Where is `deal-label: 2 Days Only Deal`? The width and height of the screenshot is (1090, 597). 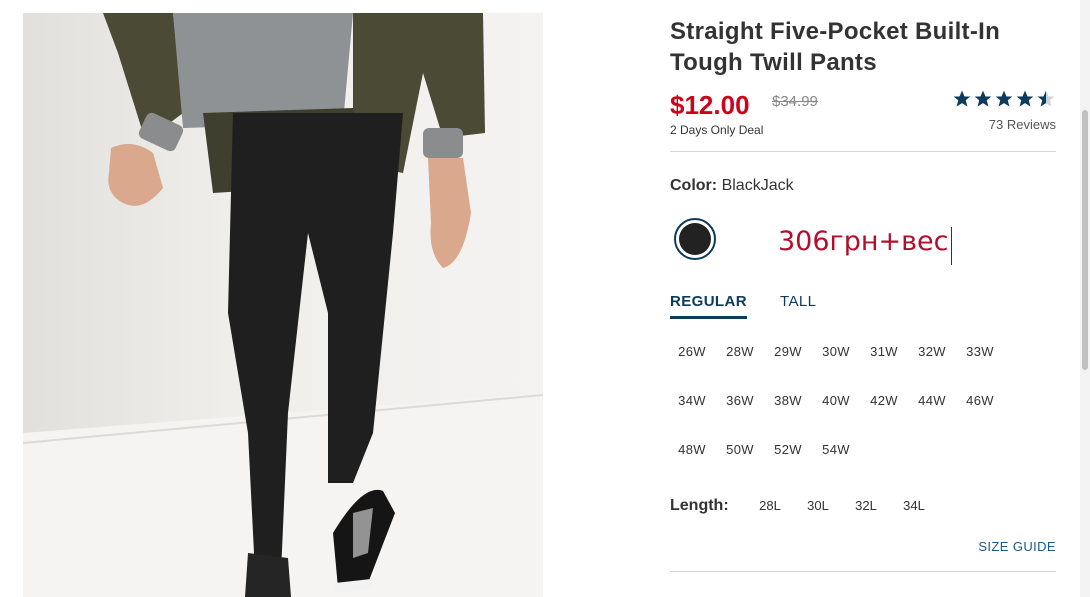 deal-label: 2 Days Only Deal is located at coordinates (717, 130).